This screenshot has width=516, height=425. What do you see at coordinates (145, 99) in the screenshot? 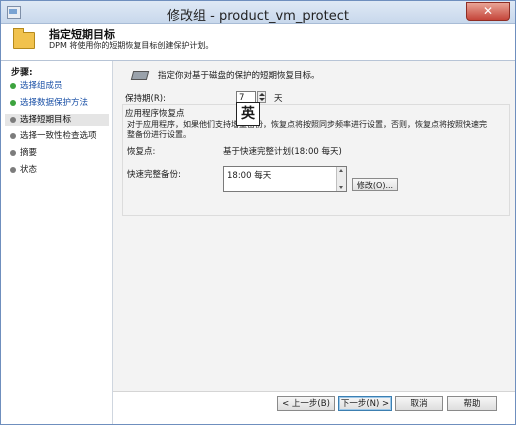
I see `retention-label: 保持期(R):` at bounding box center [145, 99].